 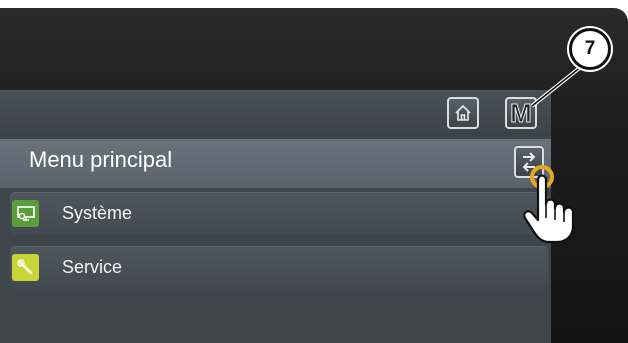 I want to click on menu-item-systeme: Système, so click(x=279, y=213).